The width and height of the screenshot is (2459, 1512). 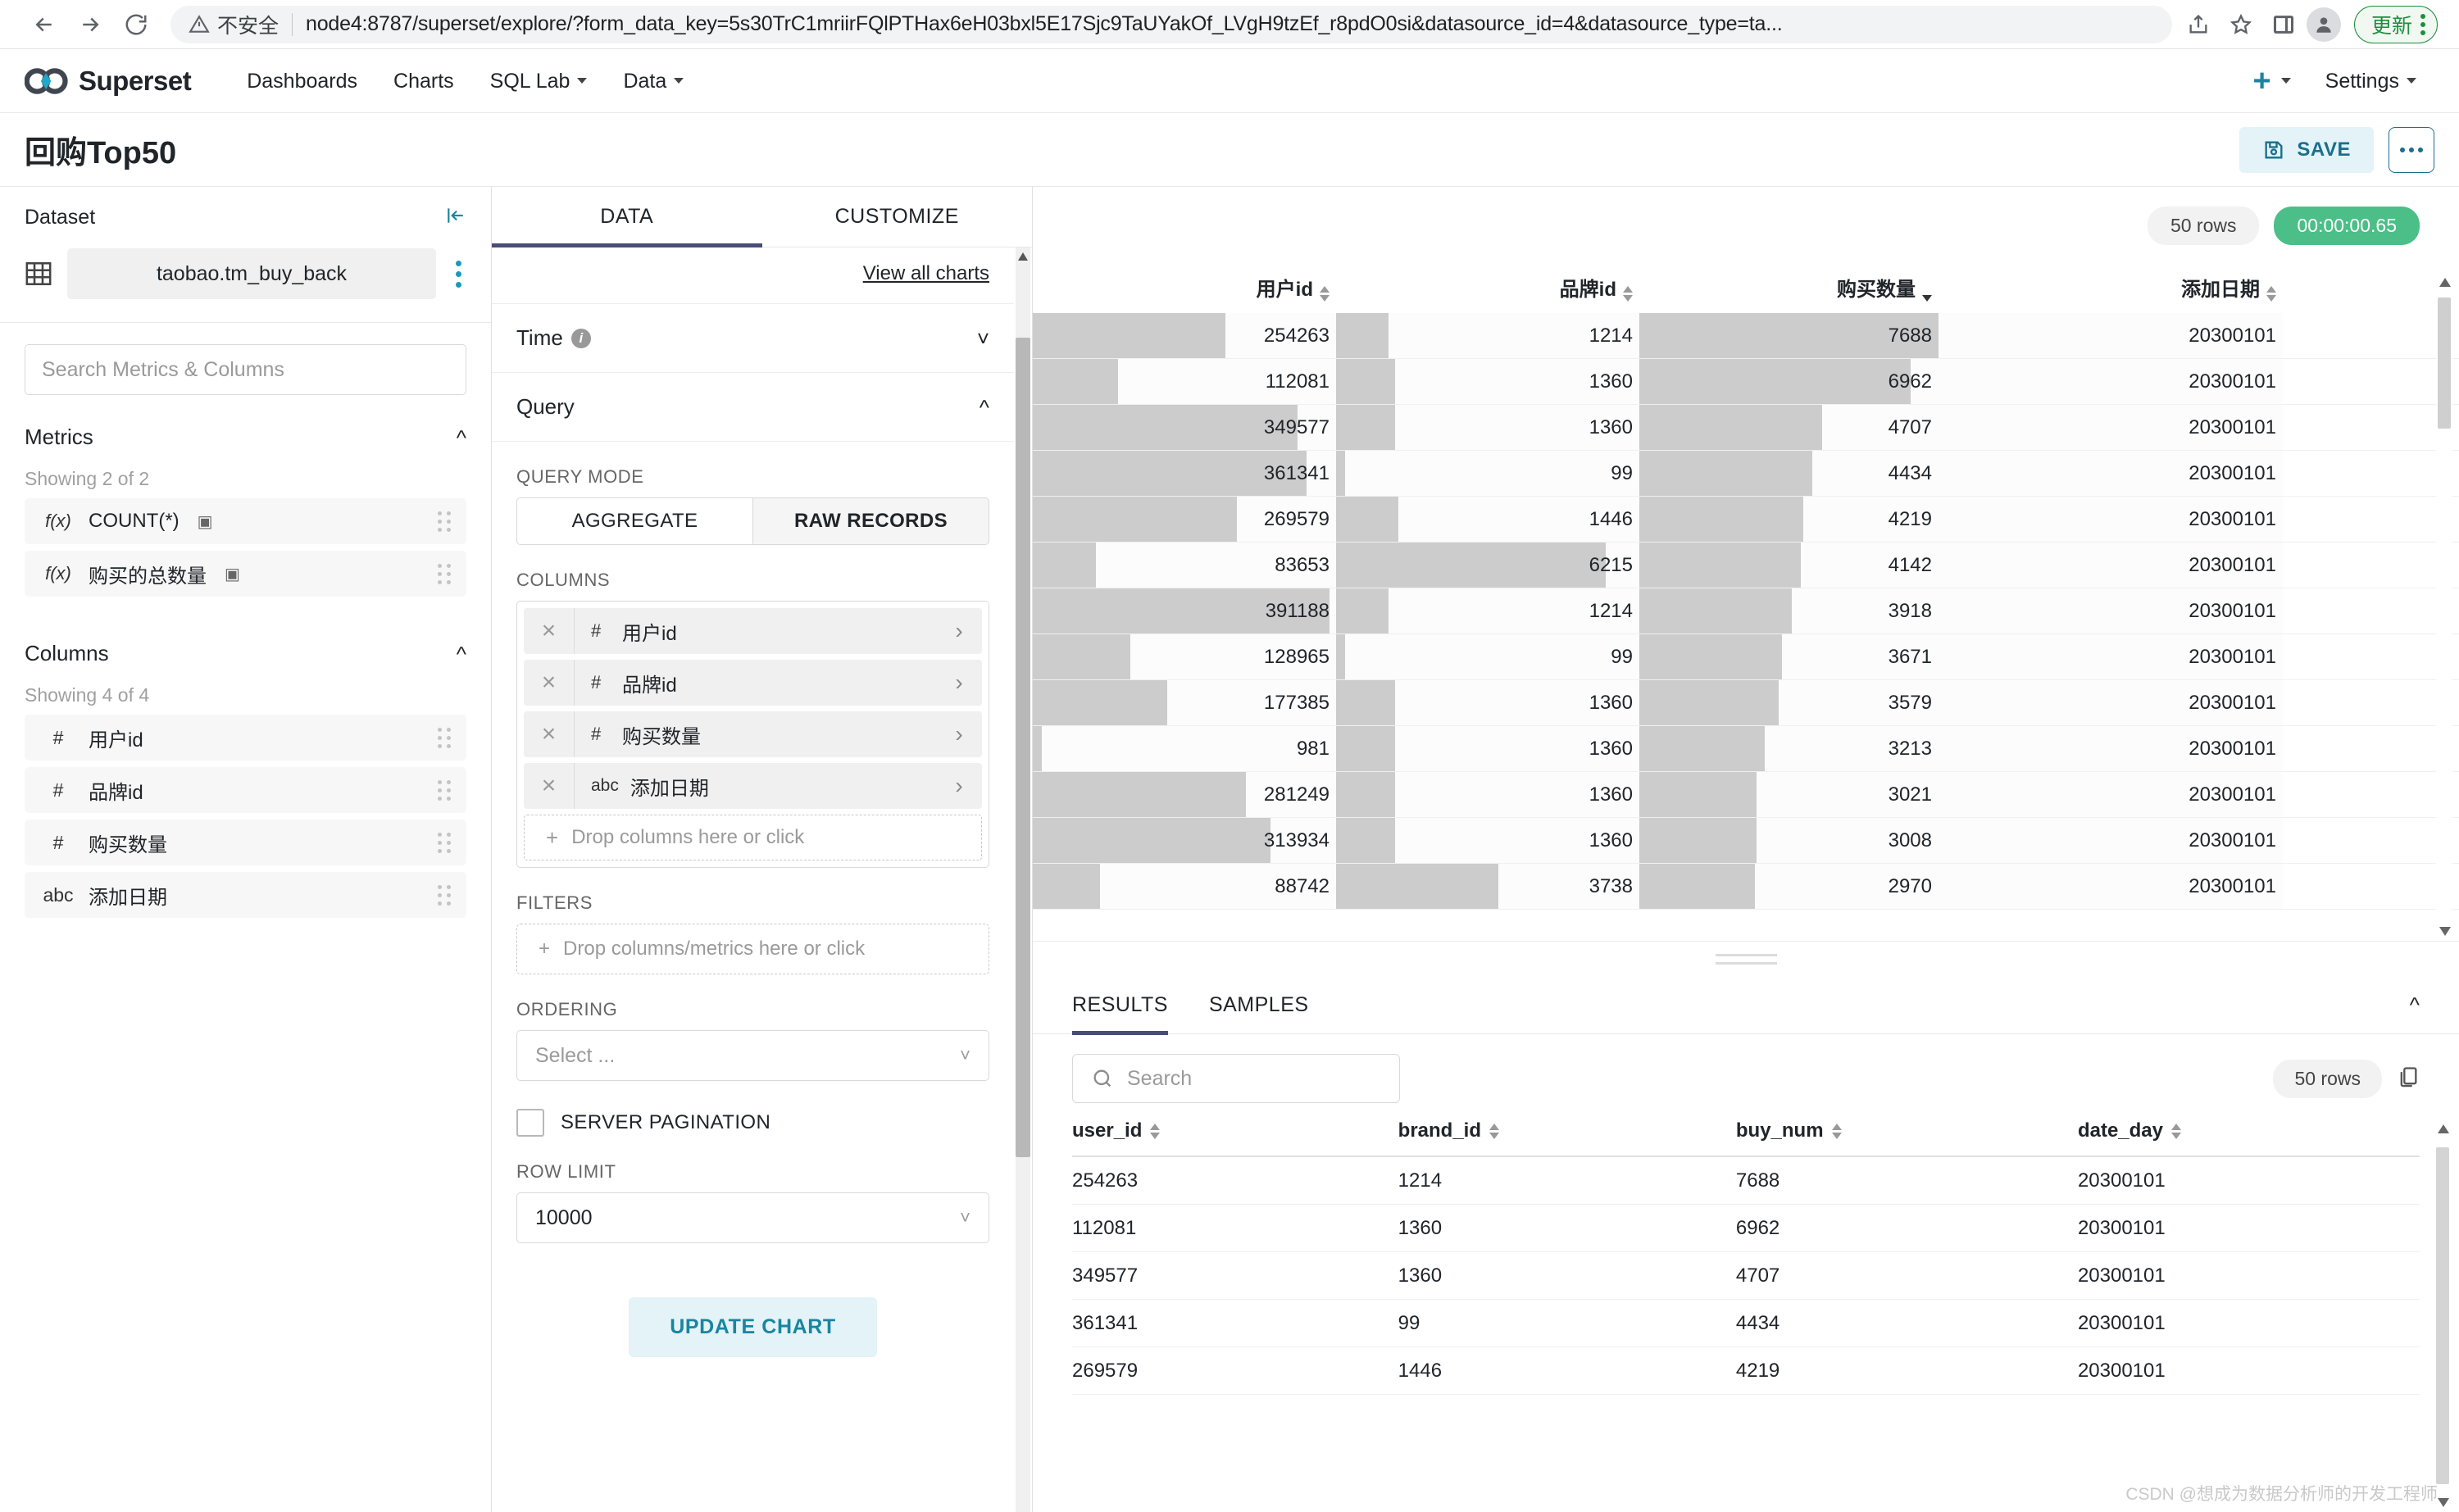 I want to click on chrome-menu-icon, so click(x=2422, y=24).